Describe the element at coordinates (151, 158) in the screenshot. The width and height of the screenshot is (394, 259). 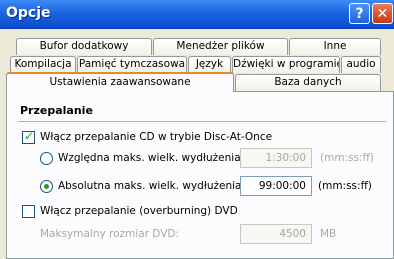
I see `relative-label: Względna maks. wielk. wydłużenia:` at that location.